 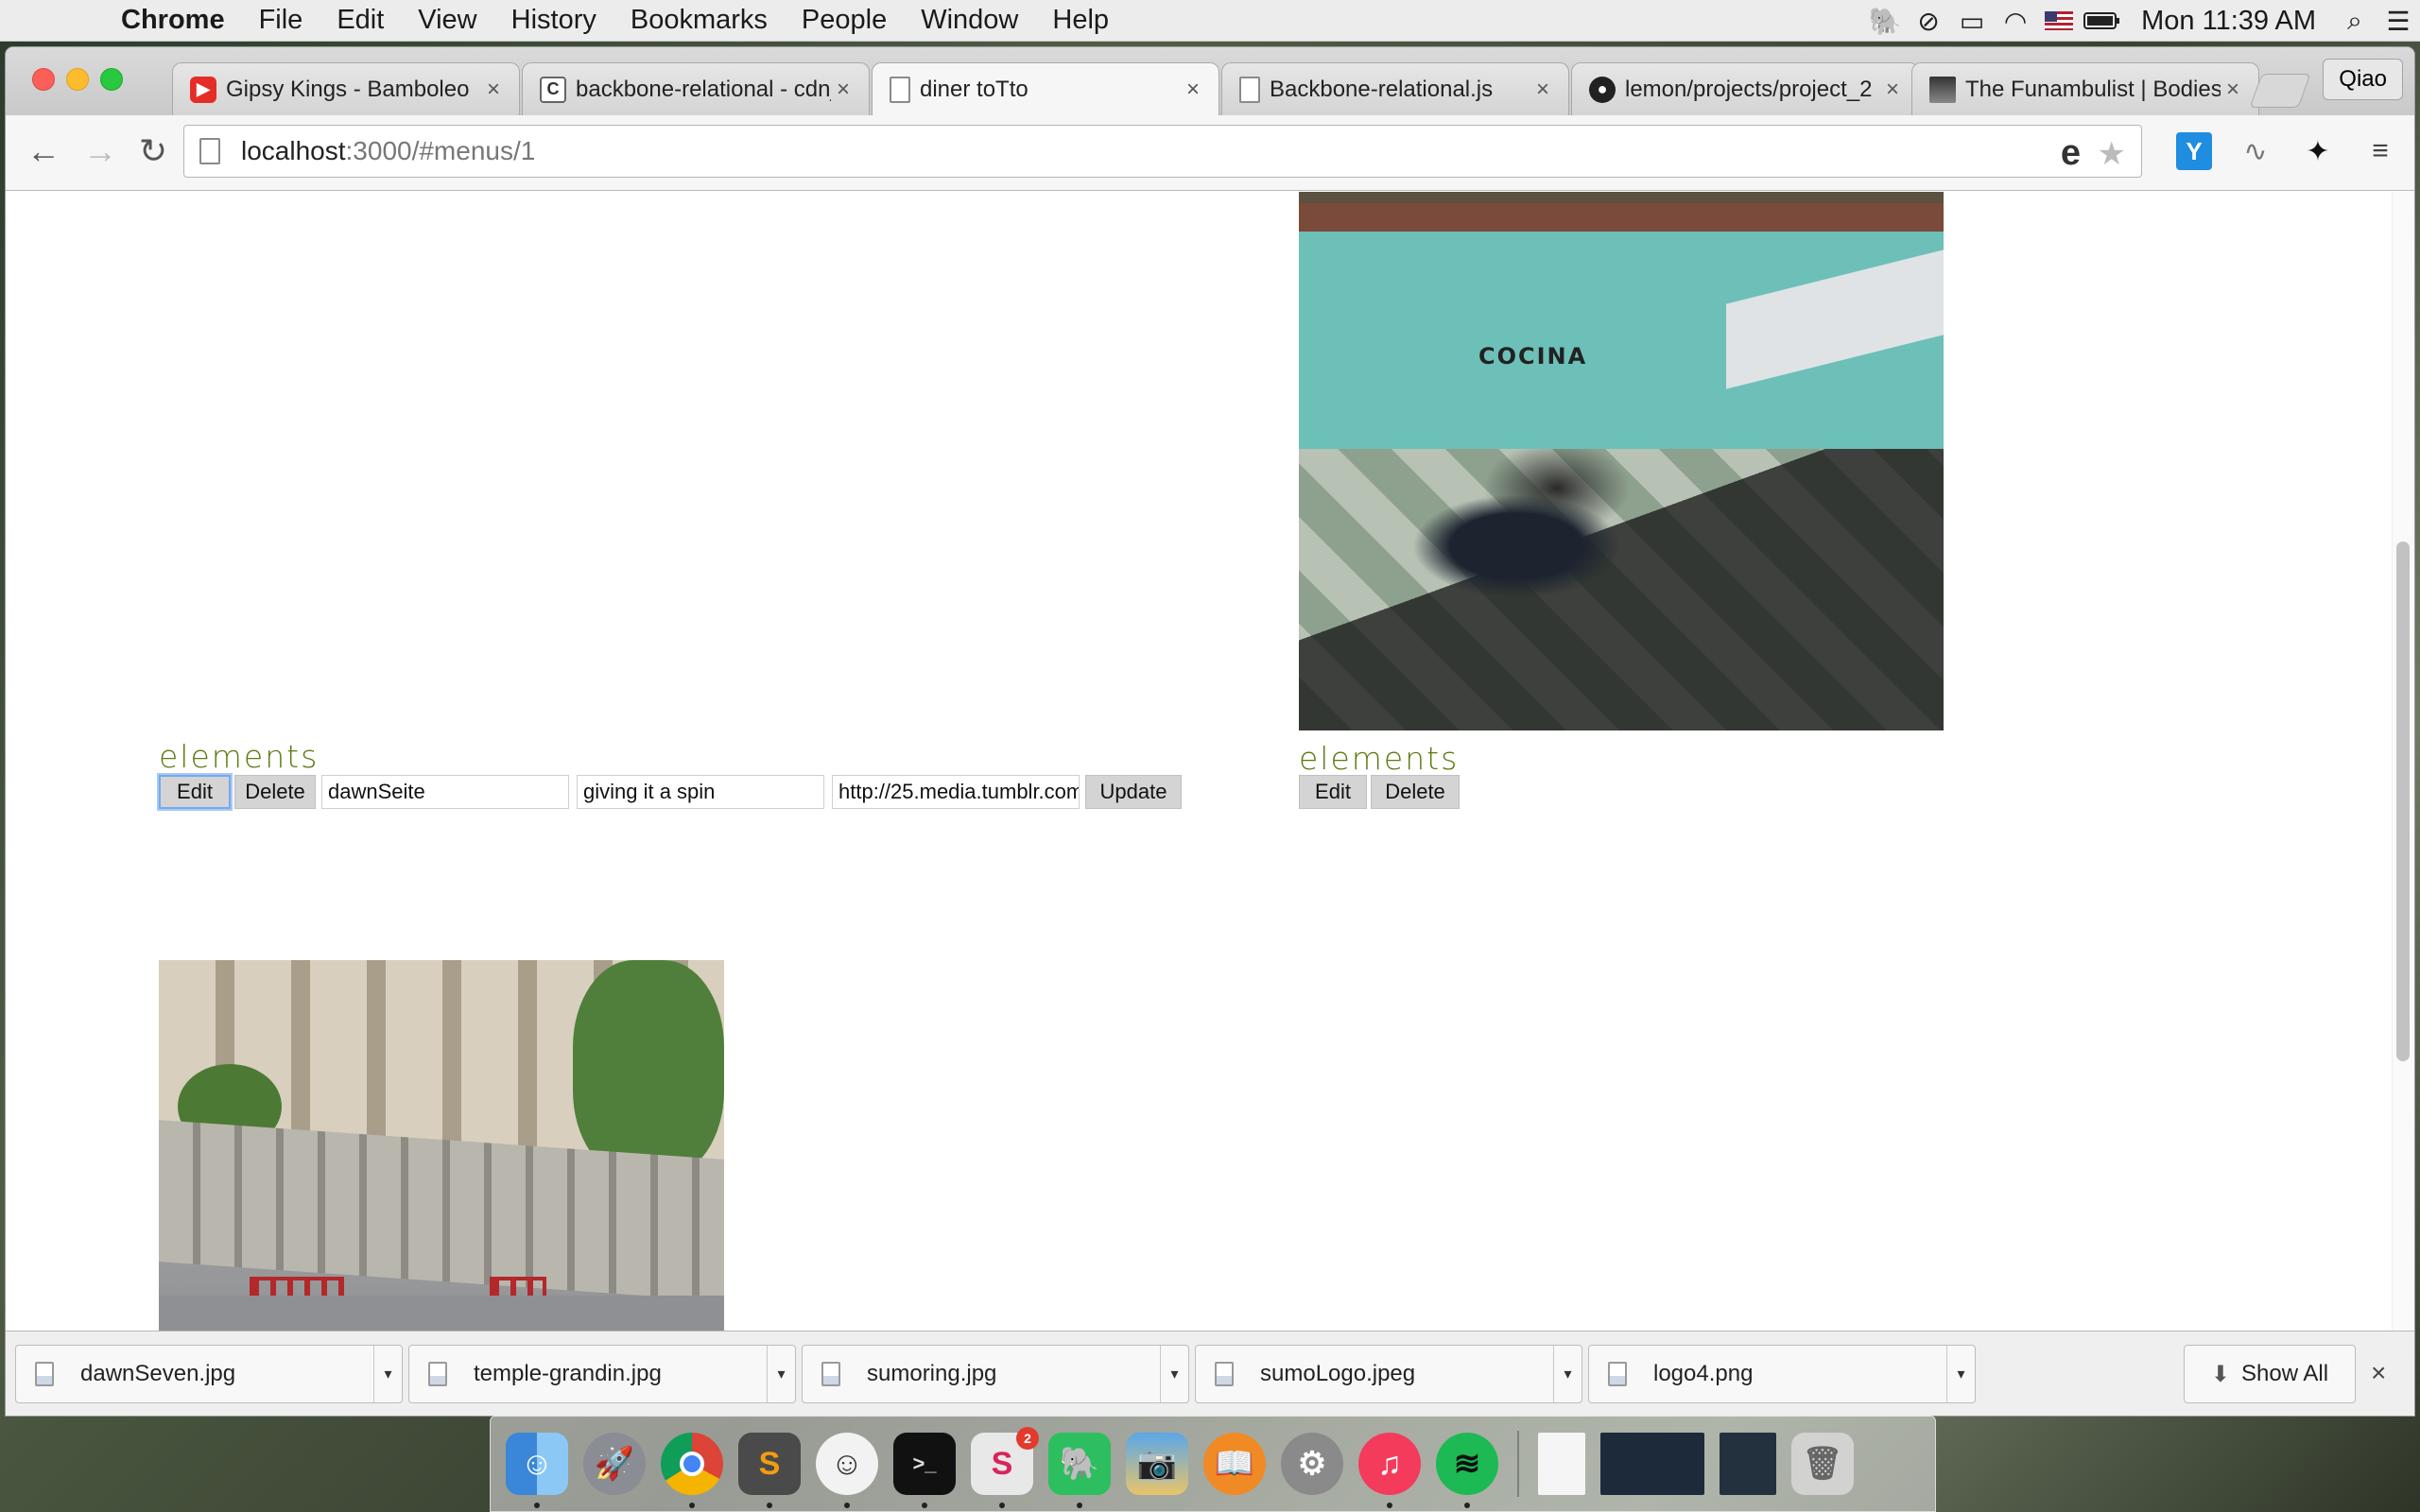 I want to click on chrome-icon, so click(x=692, y=1470).